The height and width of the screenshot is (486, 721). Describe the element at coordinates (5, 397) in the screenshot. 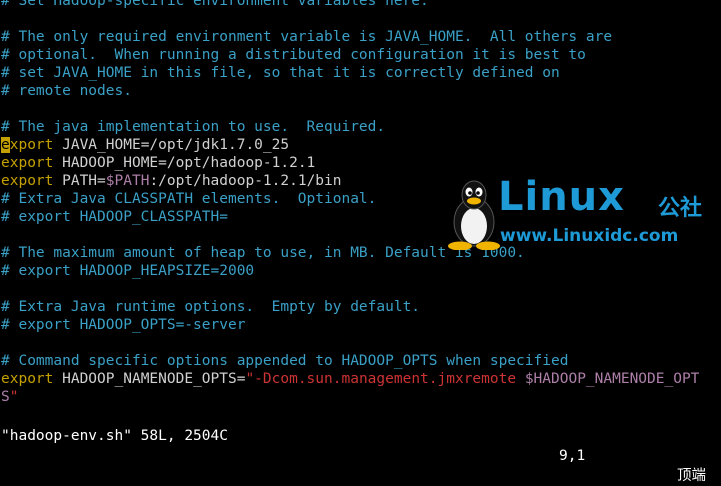

I see `code-token: S` at that location.